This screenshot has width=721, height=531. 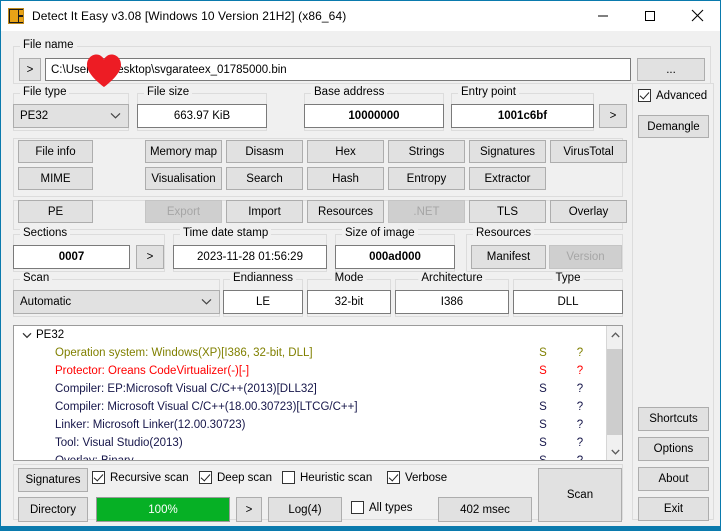 I want to click on type-caption: Type, so click(x=568, y=278).